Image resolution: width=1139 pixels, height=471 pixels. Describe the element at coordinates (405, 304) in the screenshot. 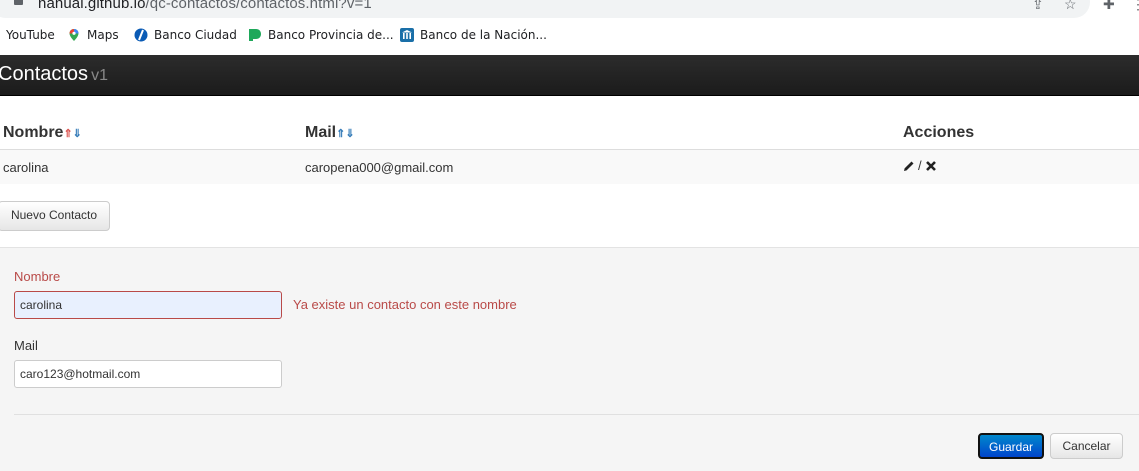

I see `nombre-error-message: Ya existe un contacto con este nombre` at that location.